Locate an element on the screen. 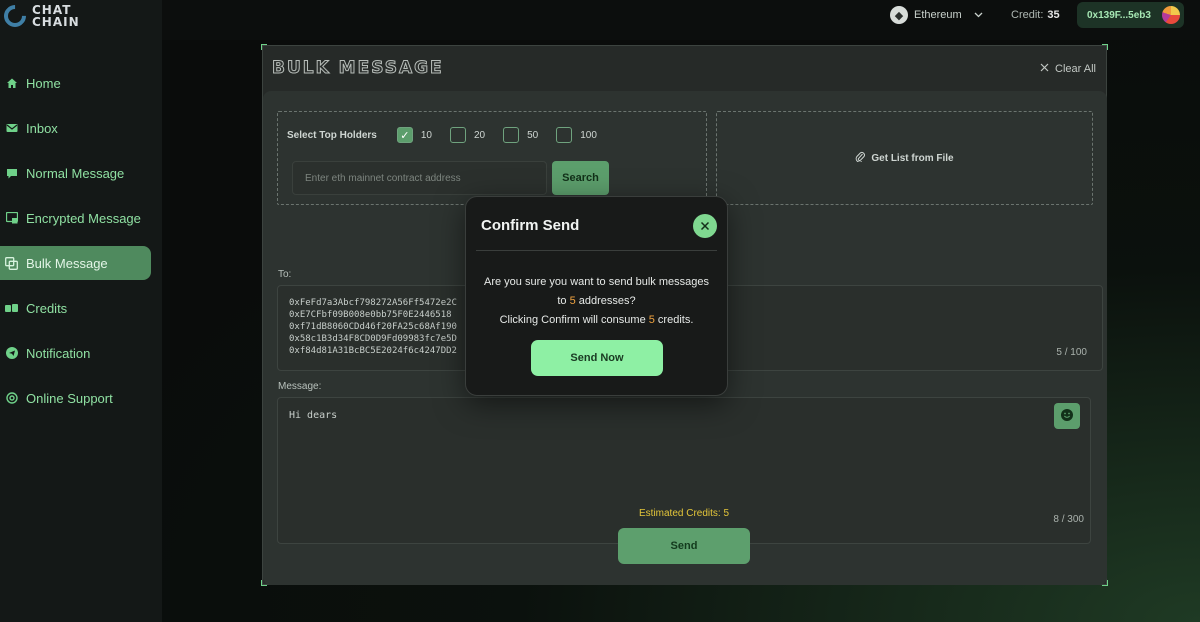  home-icon is located at coordinates (11, 83).